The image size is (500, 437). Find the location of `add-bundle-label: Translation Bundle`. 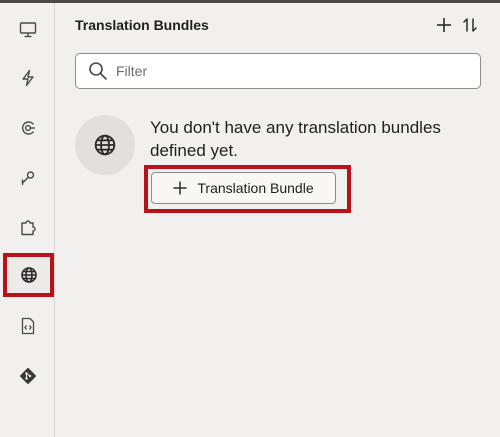

add-bundle-label: Translation Bundle is located at coordinates (255, 188).